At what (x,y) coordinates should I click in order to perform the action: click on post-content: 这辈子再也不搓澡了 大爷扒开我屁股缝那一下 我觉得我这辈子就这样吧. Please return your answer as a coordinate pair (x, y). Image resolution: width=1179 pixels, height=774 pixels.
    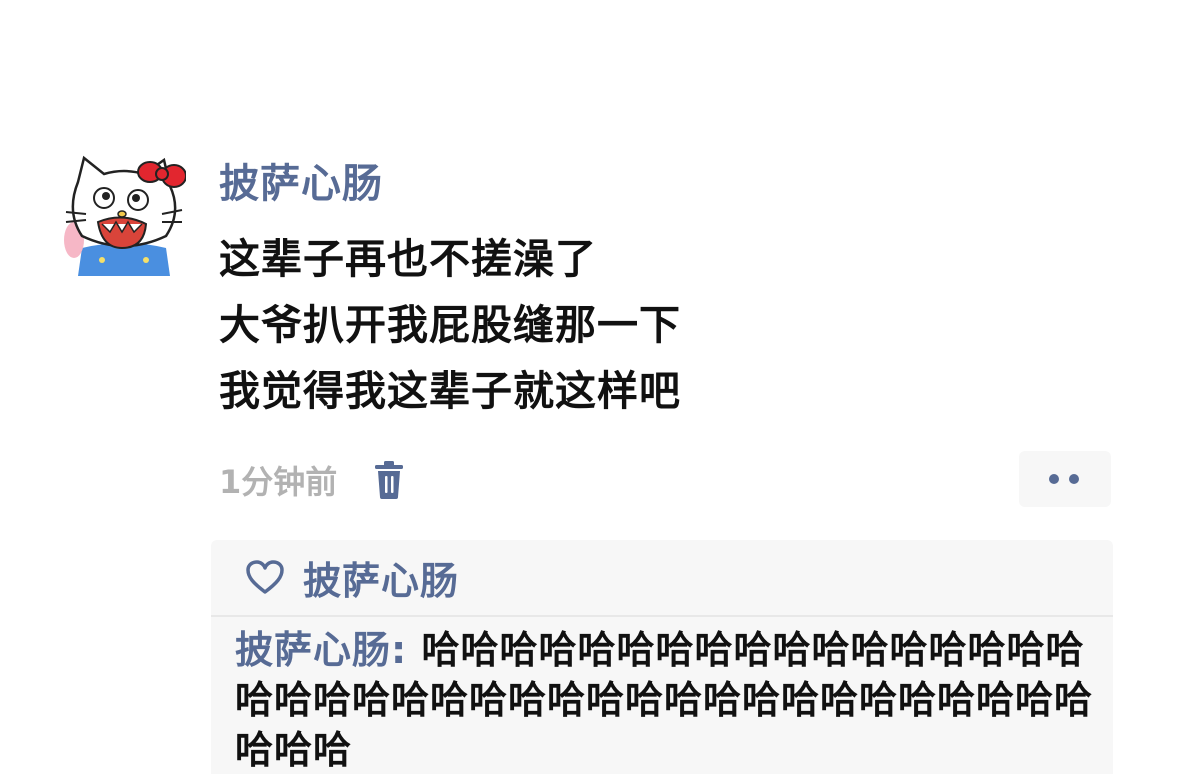
    Looking at the image, I should click on (450, 325).